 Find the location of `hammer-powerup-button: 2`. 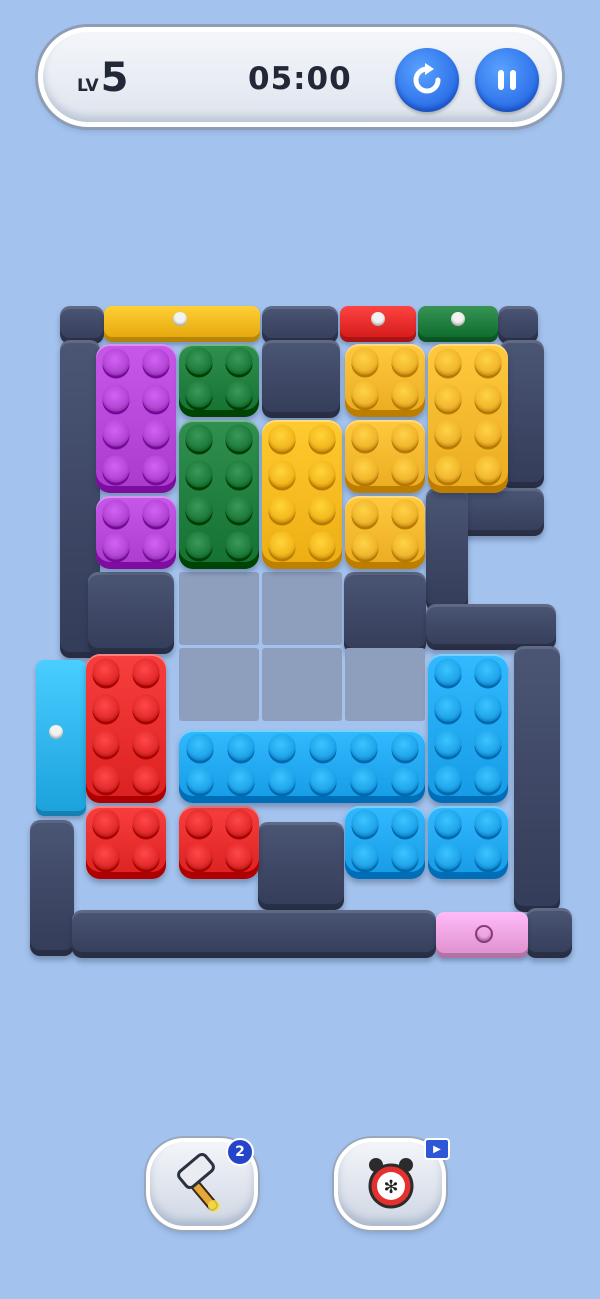

hammer-powerup-button: 2 is located at coordinates (202, 1184).